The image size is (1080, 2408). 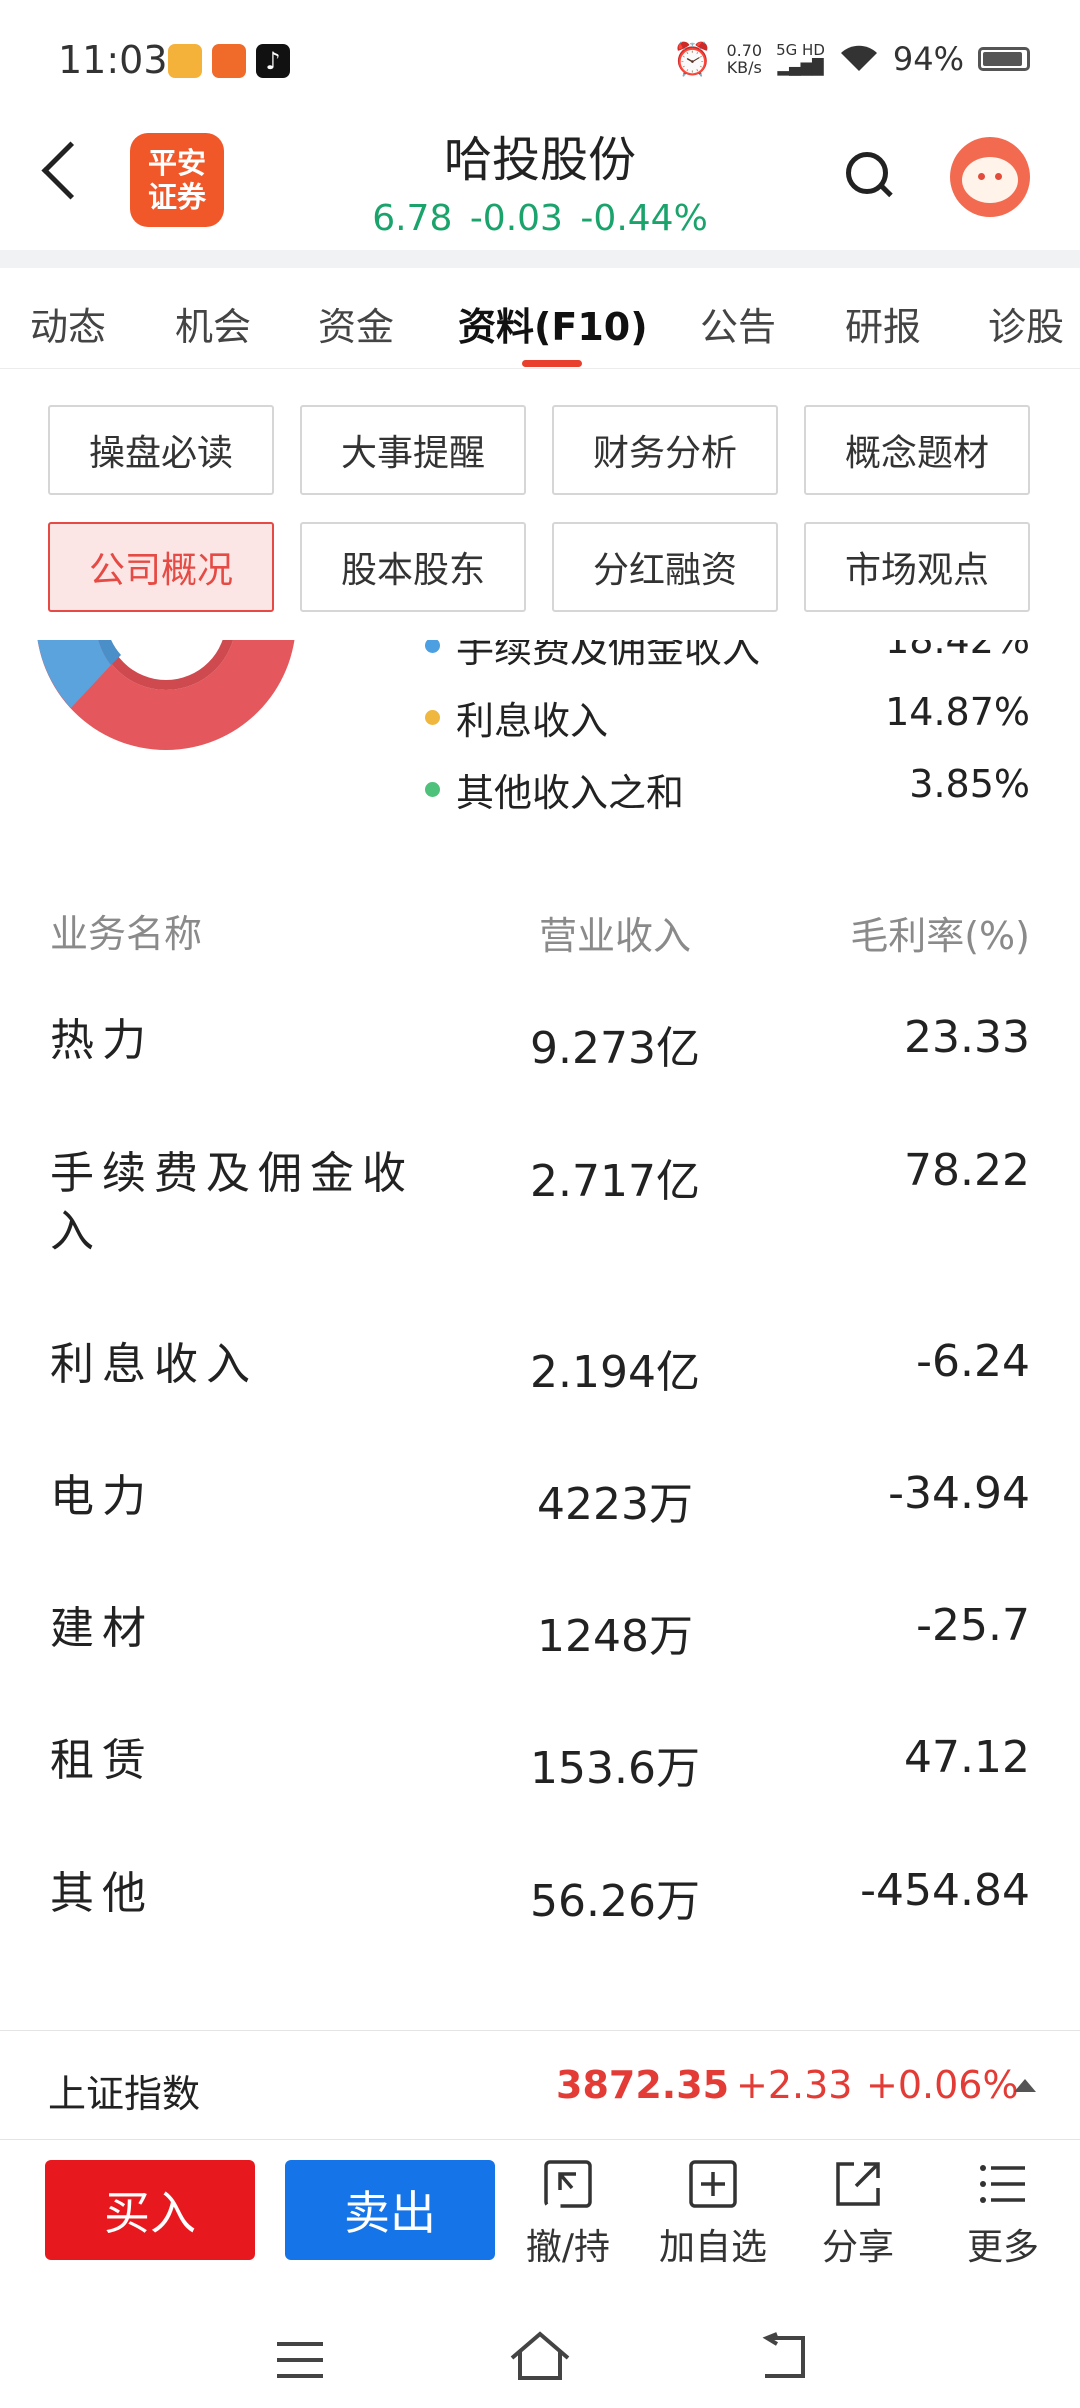 What do you see at coordinates (390, 2210) in the screenshot?
I see `sell-button: 卖出` at bounding box center [390, 2210].